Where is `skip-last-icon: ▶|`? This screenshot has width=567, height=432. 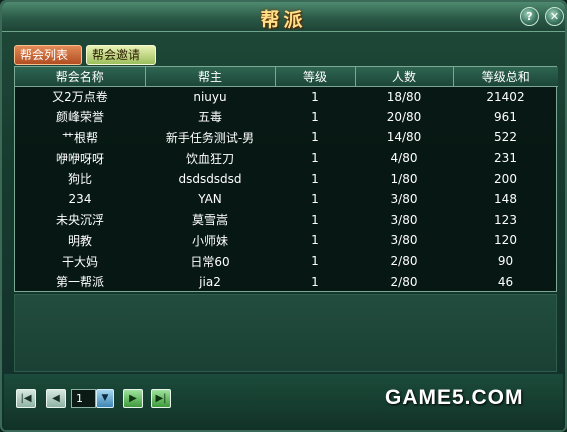
skip-last-icon: ▶| is located at coordinates (161, 398).